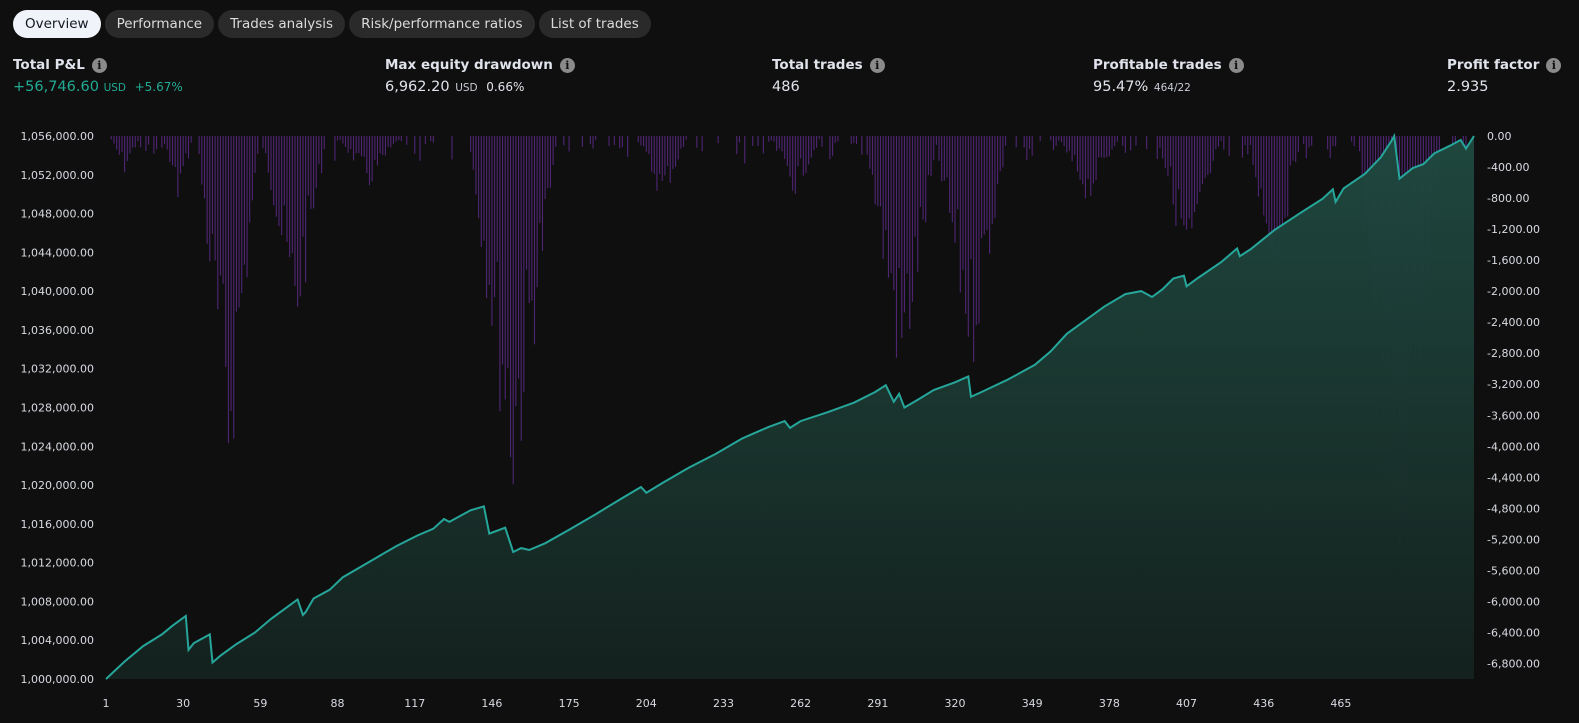  What do you see at coordinates (1121, 87) in the screenshot?
I see `profitable-trades-value: 95.47%` at bounding box center [1121, 87].